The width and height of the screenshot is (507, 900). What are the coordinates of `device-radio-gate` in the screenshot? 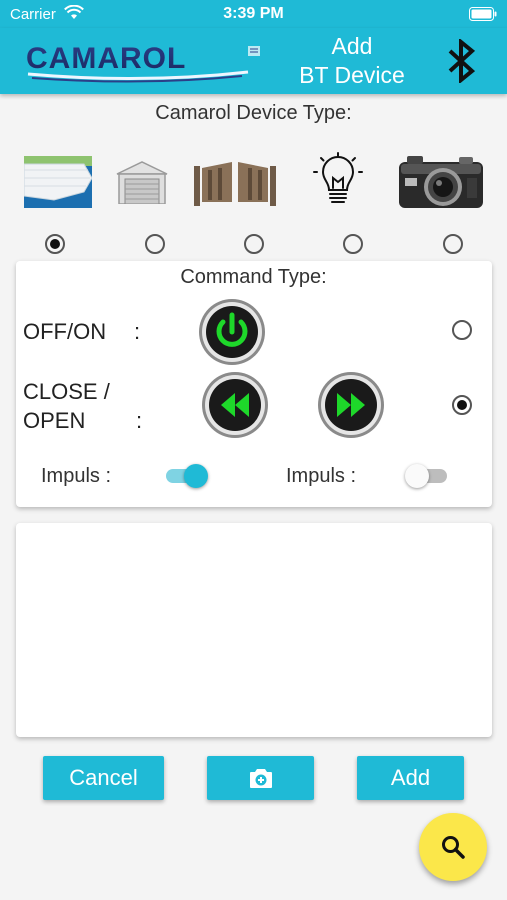 It's located at (254, 244).